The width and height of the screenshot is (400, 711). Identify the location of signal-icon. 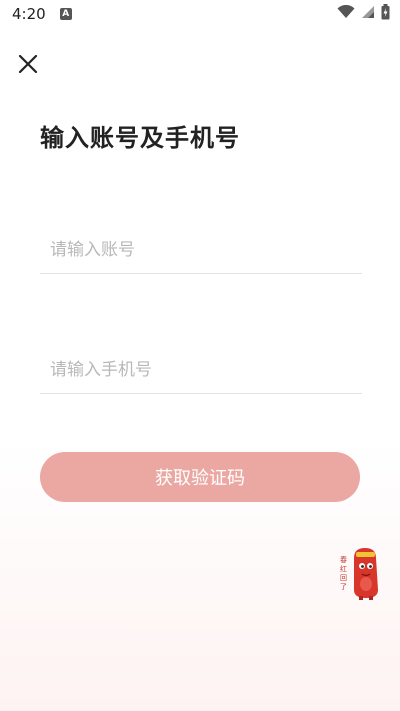
(368, 12).